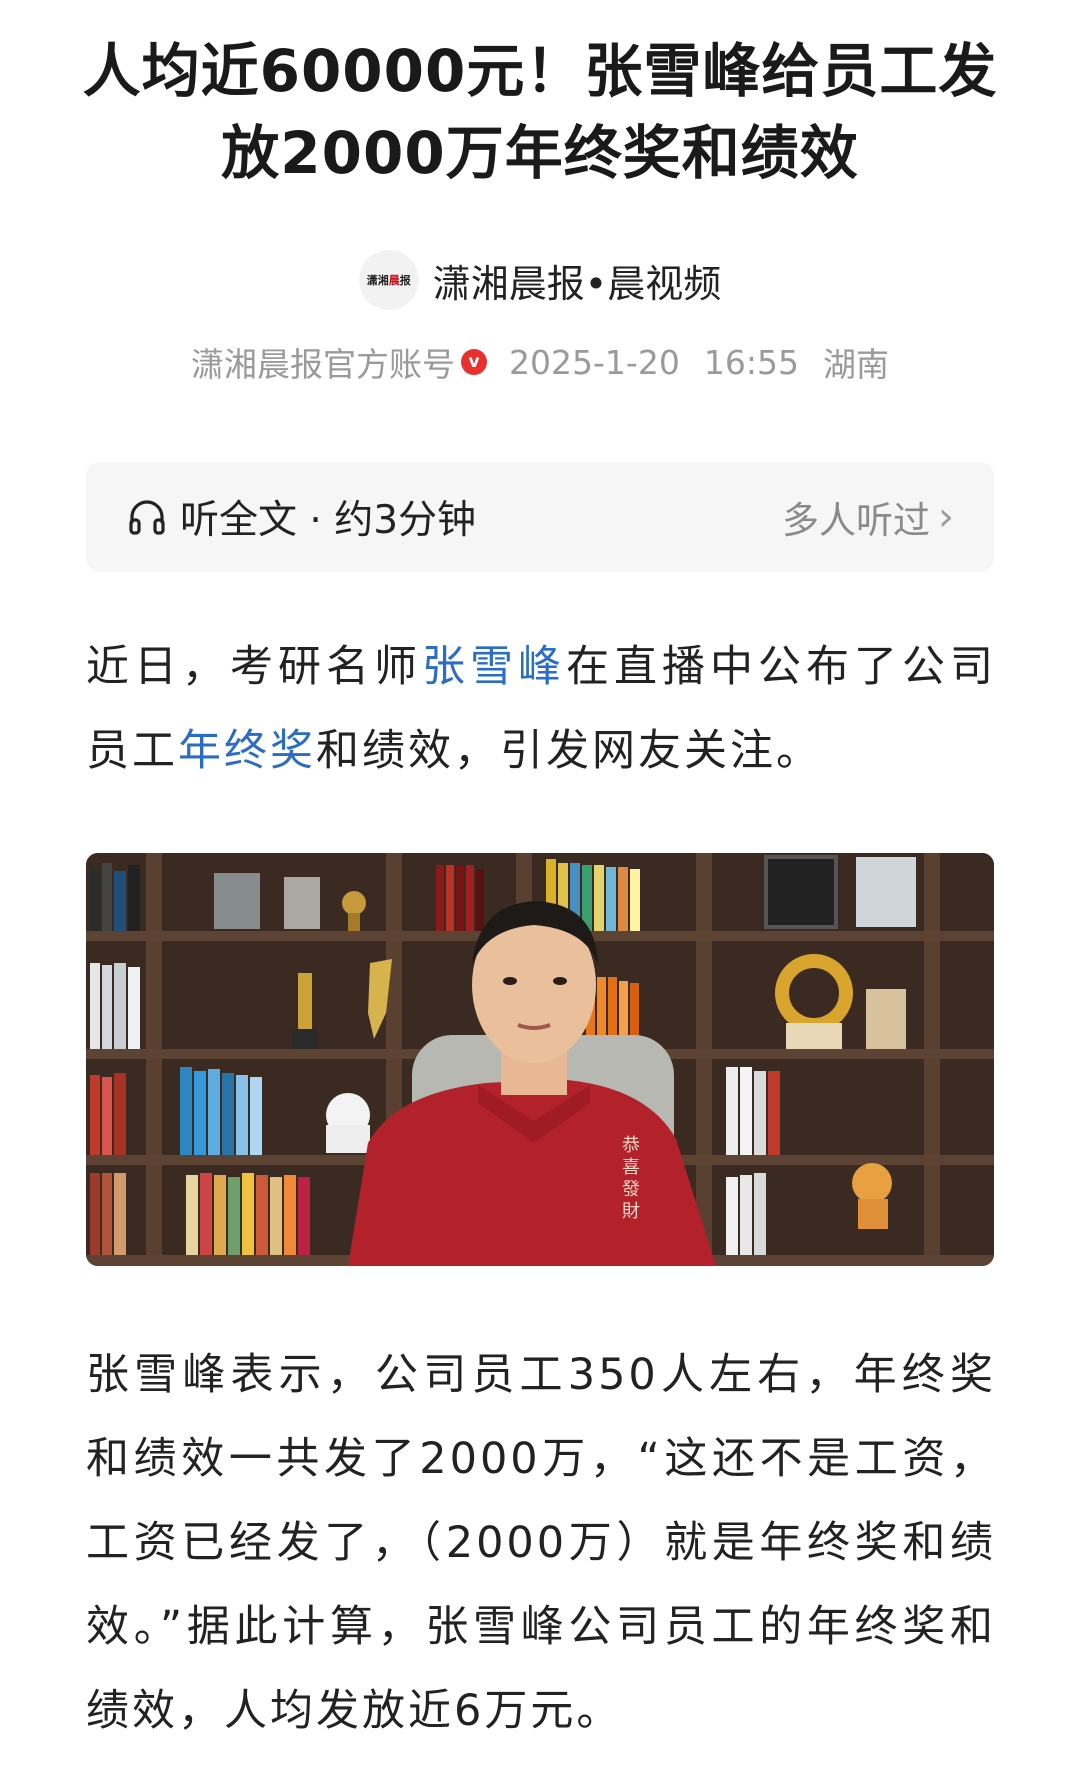 The image size is (1080, 1781). I want to click on paragraph-intro-text-3: 和绩效，引发网友关注。, so click(569, 751).